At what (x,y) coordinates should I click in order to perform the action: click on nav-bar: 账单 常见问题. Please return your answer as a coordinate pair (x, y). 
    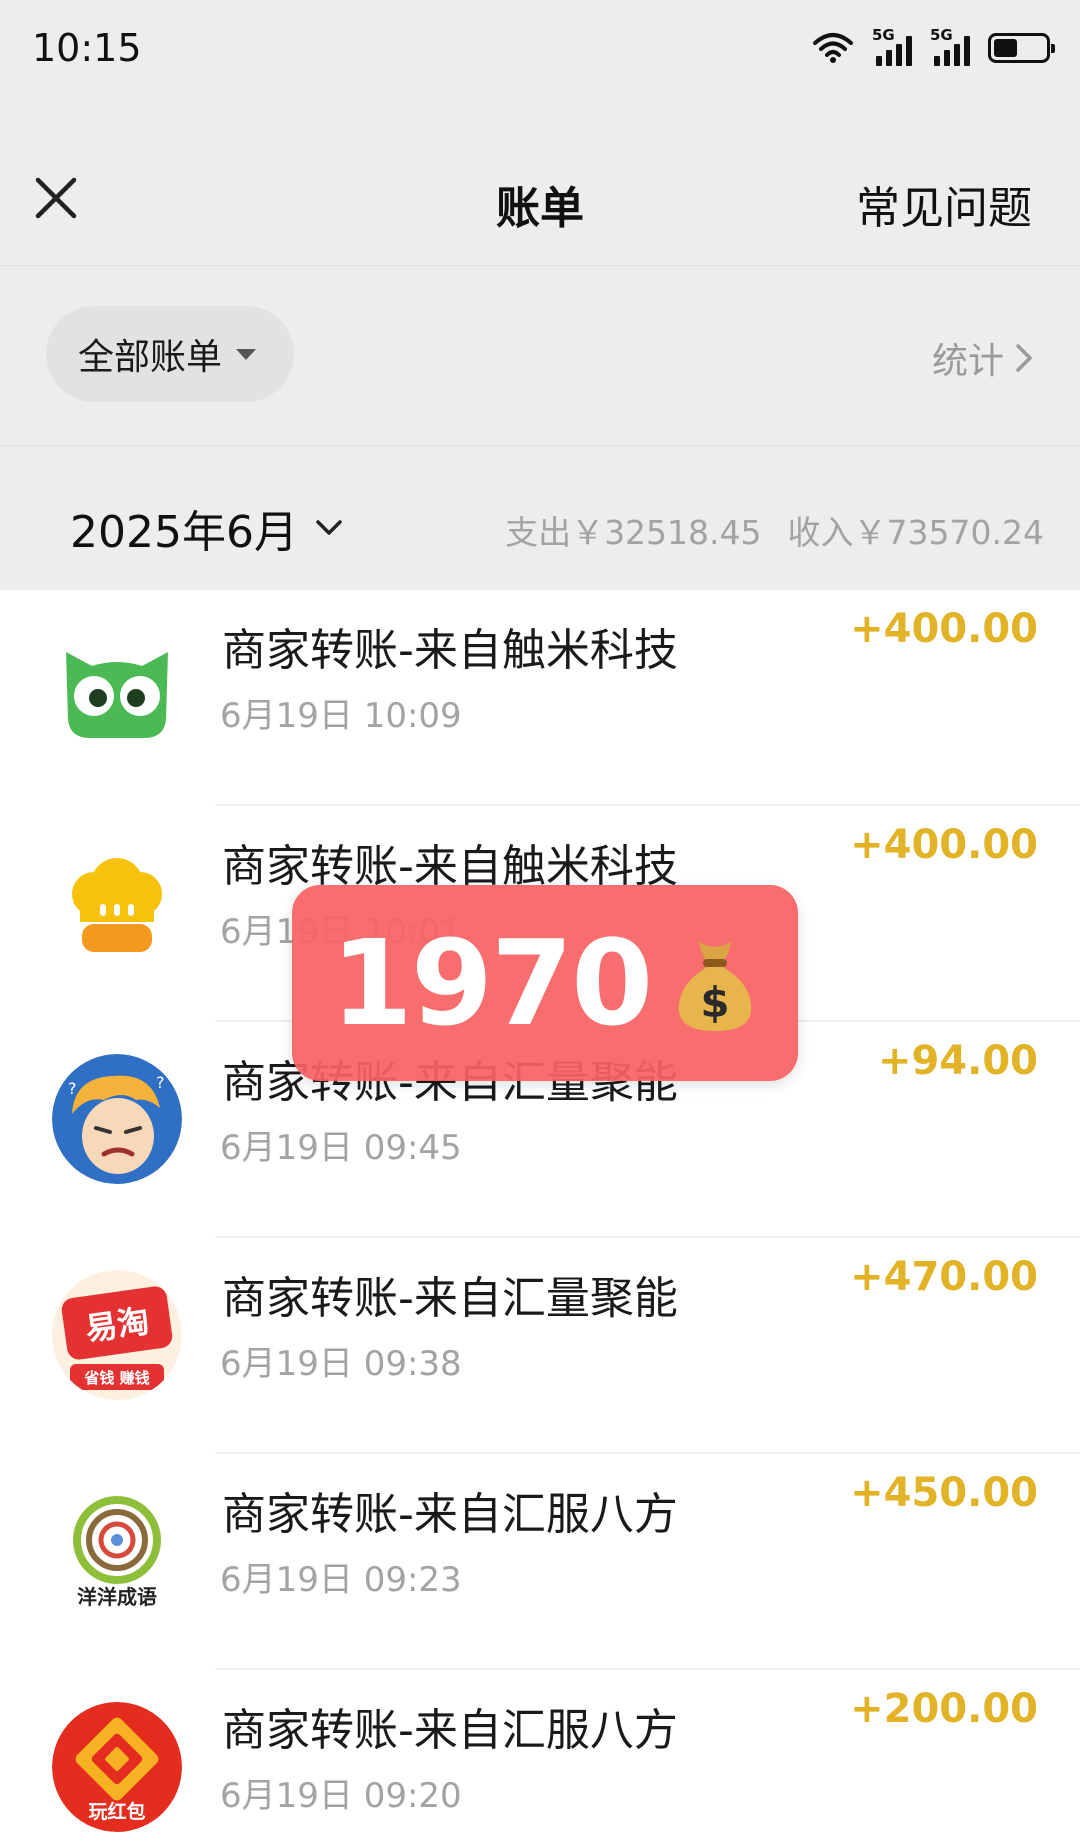
    Looking at the image, I should click on (540, 182).